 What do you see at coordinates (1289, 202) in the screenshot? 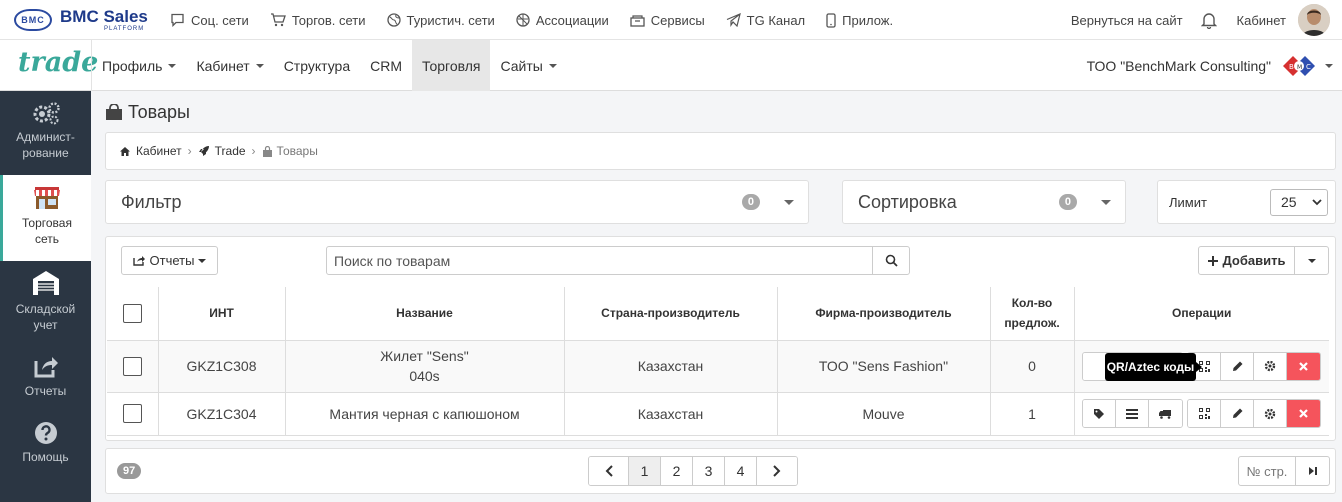
I see `limit-value: 25` at bounding box center [1289, 202].